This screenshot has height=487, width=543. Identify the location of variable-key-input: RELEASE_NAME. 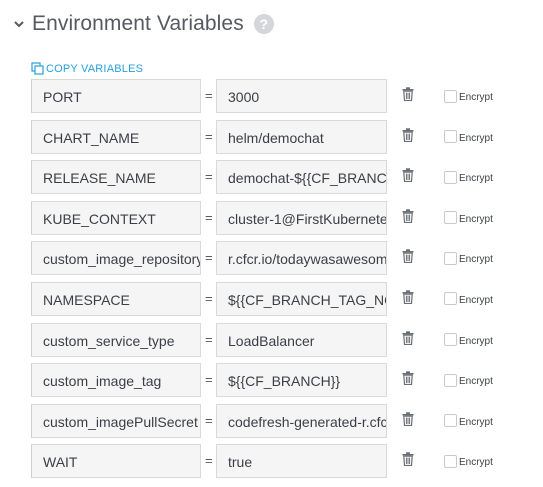
(116, 177).